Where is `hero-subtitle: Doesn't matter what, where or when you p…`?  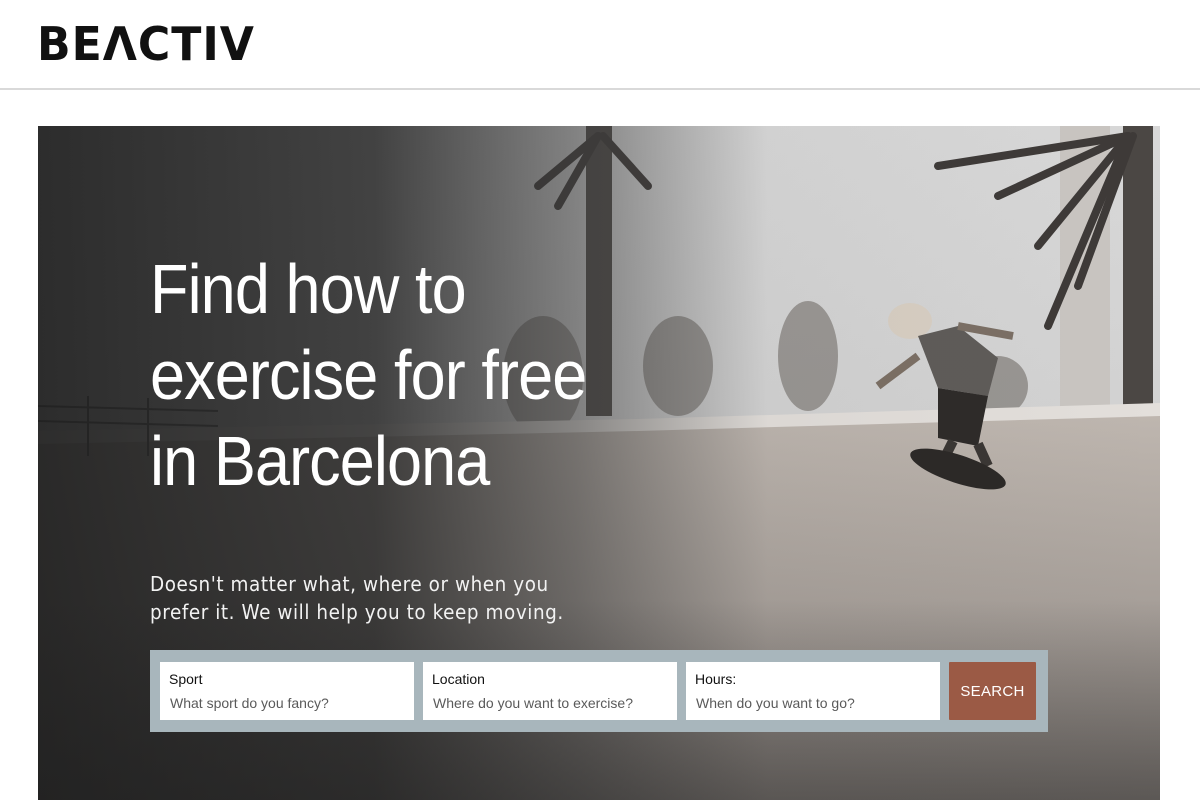
hero-subtitle: Doesn't matter what, where or when you p… is located at coordinates (357, 598).